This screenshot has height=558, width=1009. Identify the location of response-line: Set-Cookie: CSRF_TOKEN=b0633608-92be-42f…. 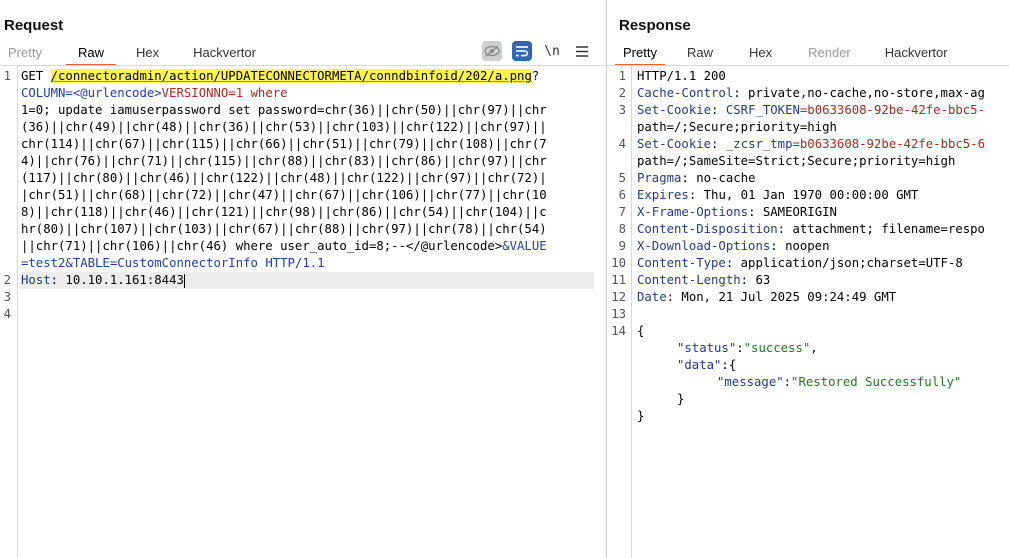
(811, 110).